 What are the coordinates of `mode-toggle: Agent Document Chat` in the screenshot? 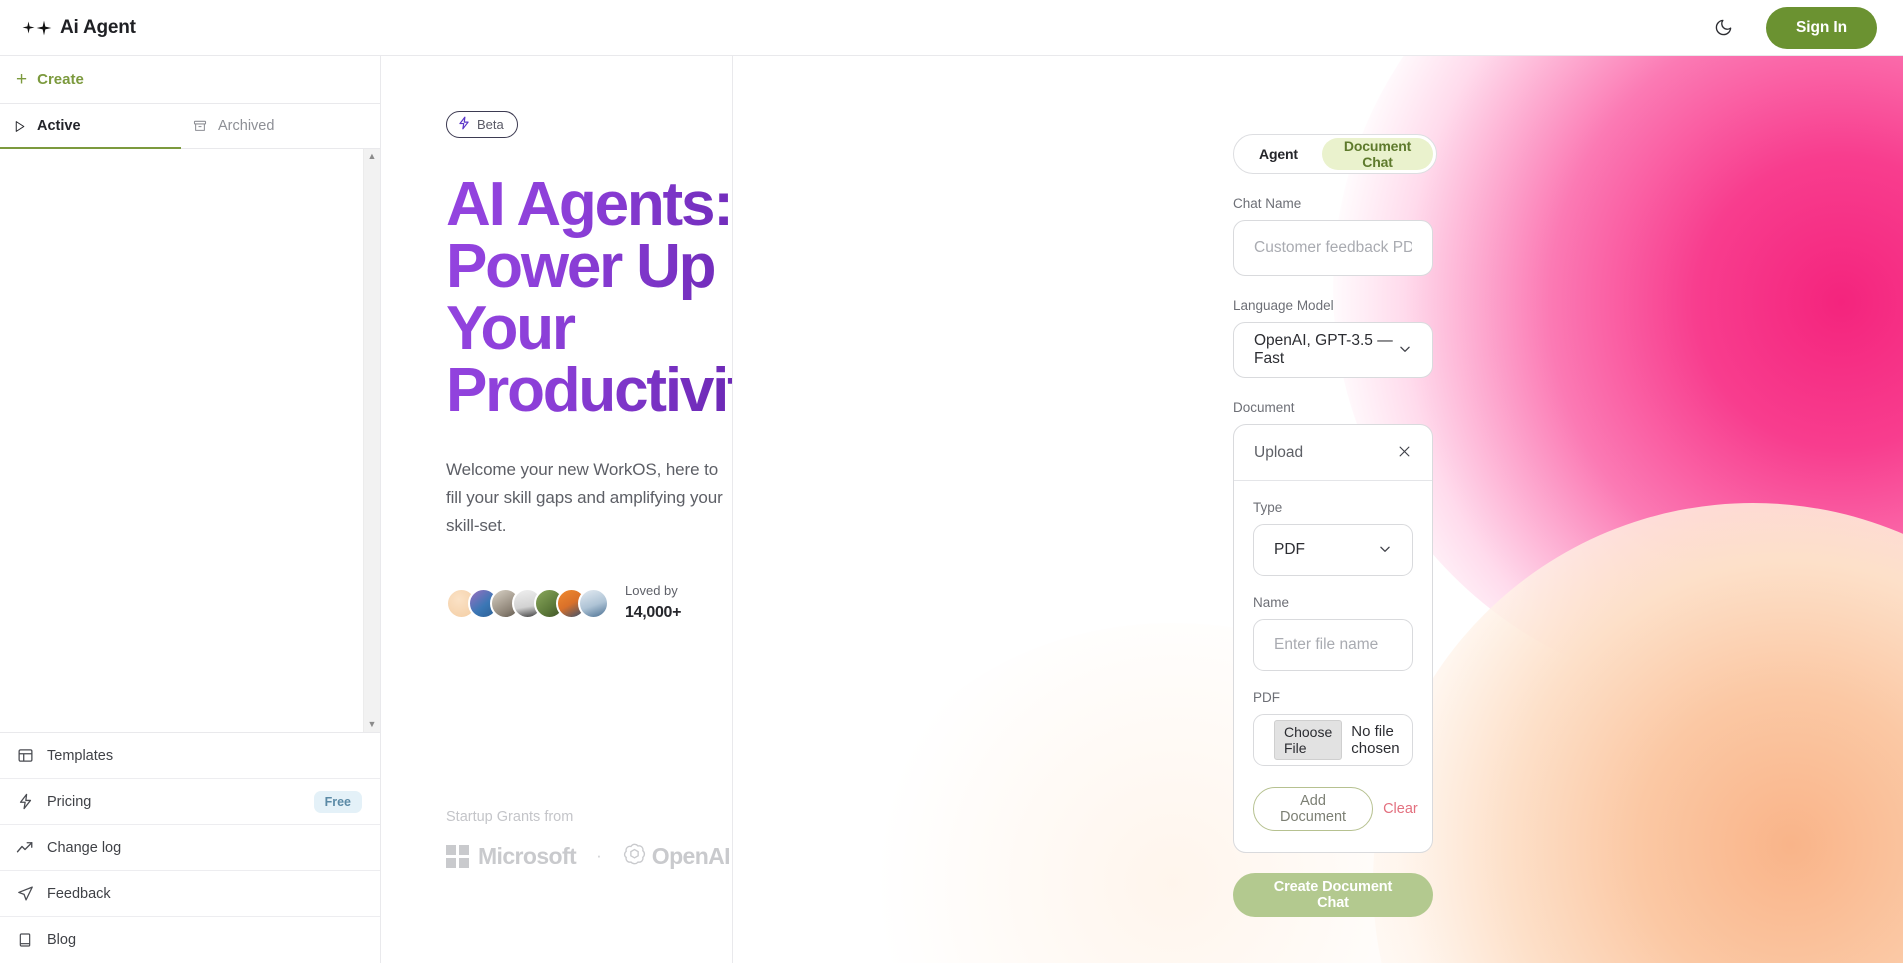 It's located at (1335, 154).